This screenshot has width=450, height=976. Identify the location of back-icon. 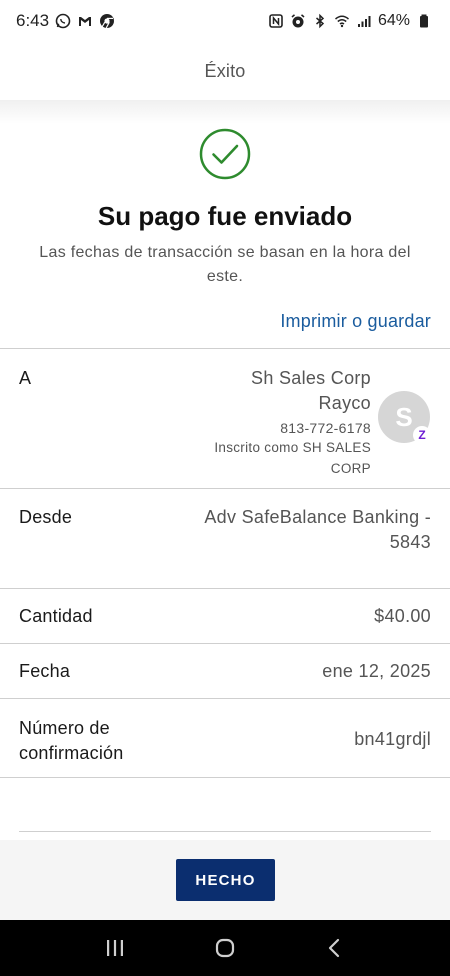
(334, 948).